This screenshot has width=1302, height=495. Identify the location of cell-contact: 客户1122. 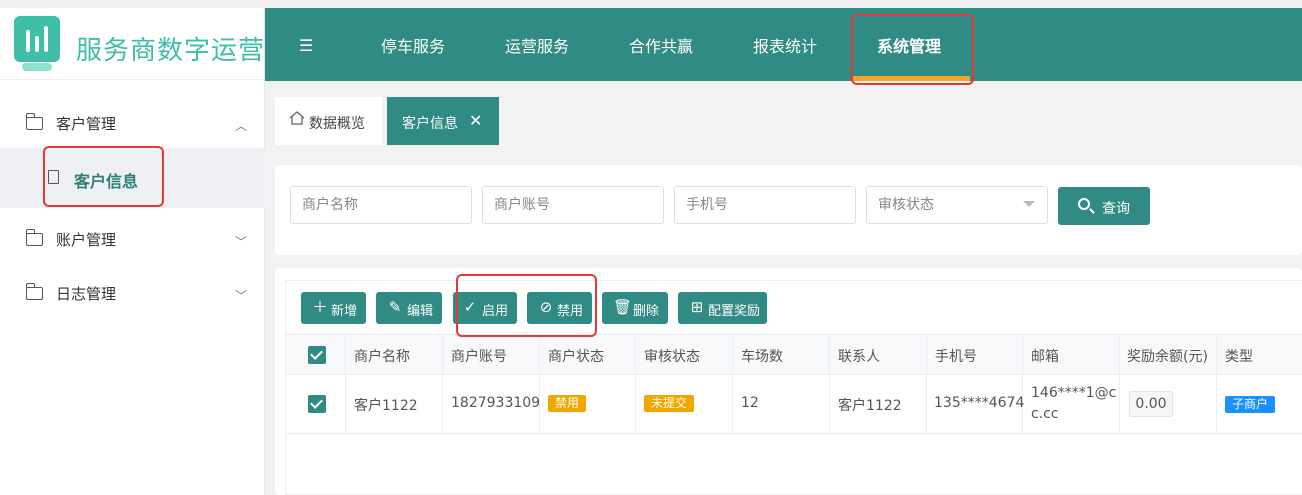
(878, 404).